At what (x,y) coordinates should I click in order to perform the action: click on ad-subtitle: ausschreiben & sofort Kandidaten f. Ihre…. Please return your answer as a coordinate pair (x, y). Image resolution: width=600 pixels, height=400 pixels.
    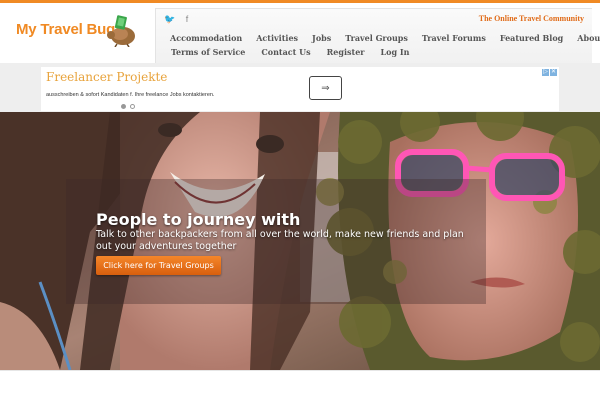
    Looking at the image, I should click on (130, 95).